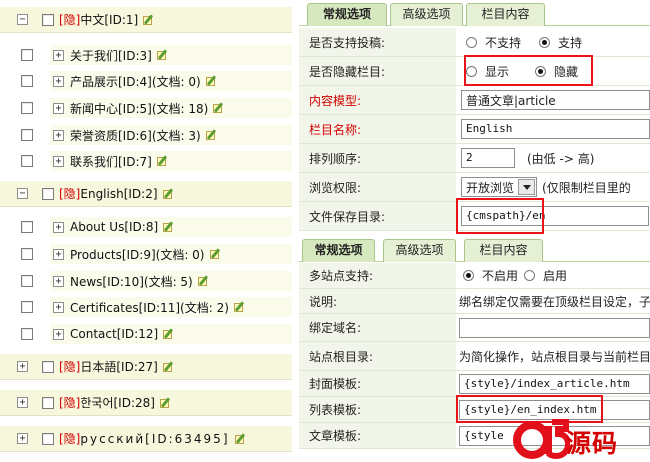 The image size is (650, 462). I want to click on tree-item-label: русский[ID:63495], so click(154, 439).